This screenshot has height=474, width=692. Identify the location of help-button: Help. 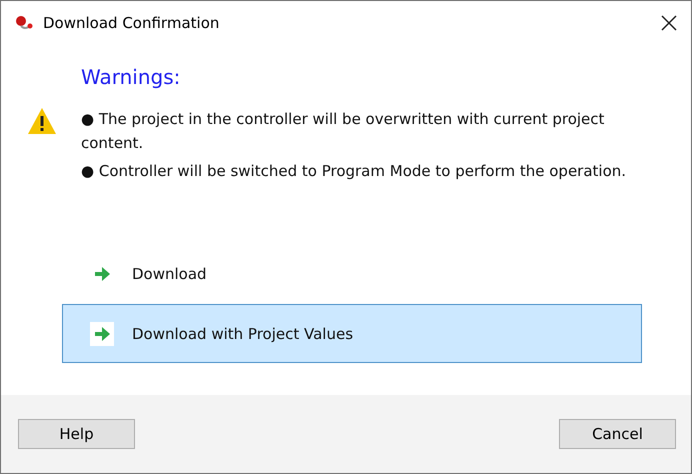
(76, 434).